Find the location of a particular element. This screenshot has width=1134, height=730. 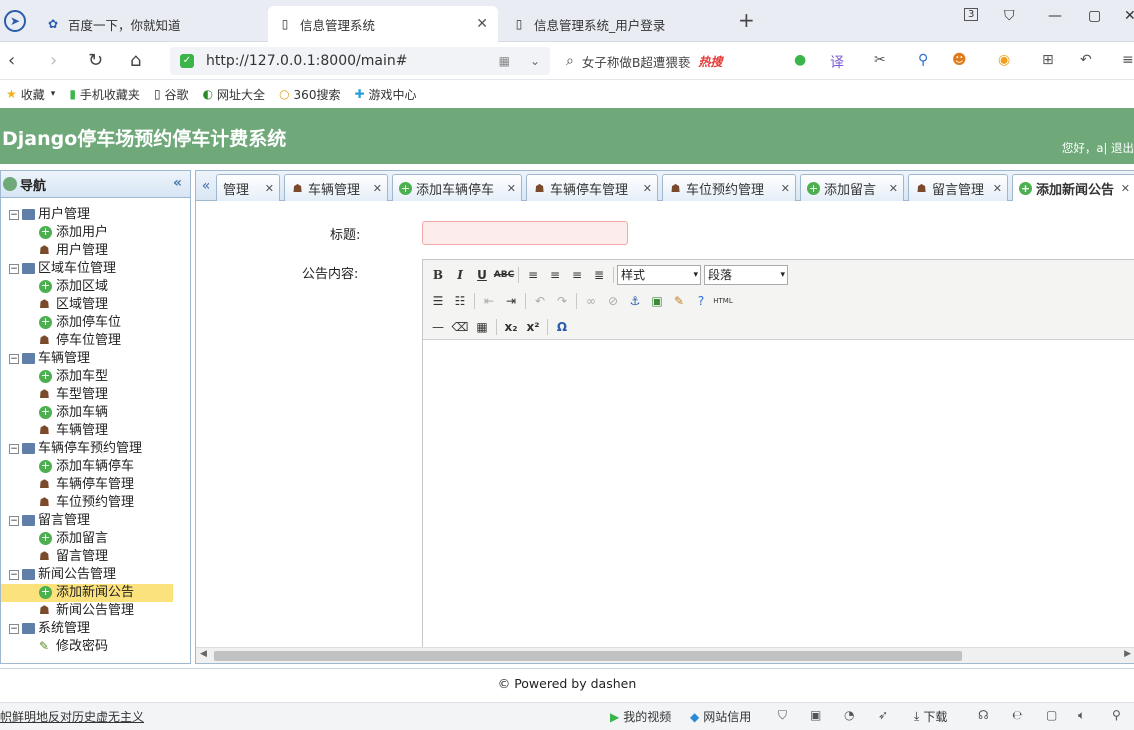

sidebar-item: ✎ 修改密码 is located at coordinates (95, 647).